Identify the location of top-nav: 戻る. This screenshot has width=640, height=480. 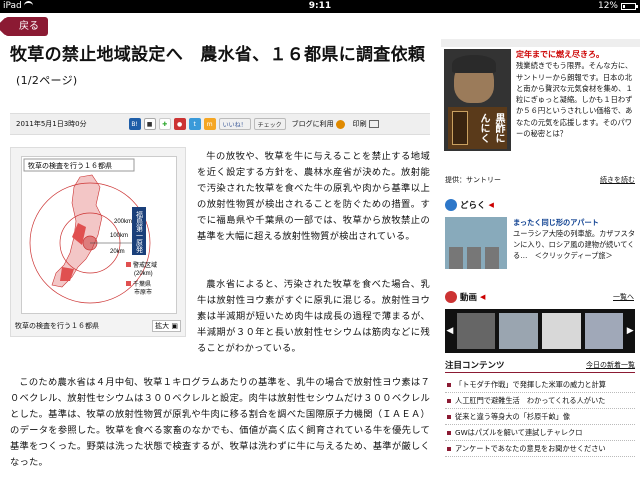
(320, 26).